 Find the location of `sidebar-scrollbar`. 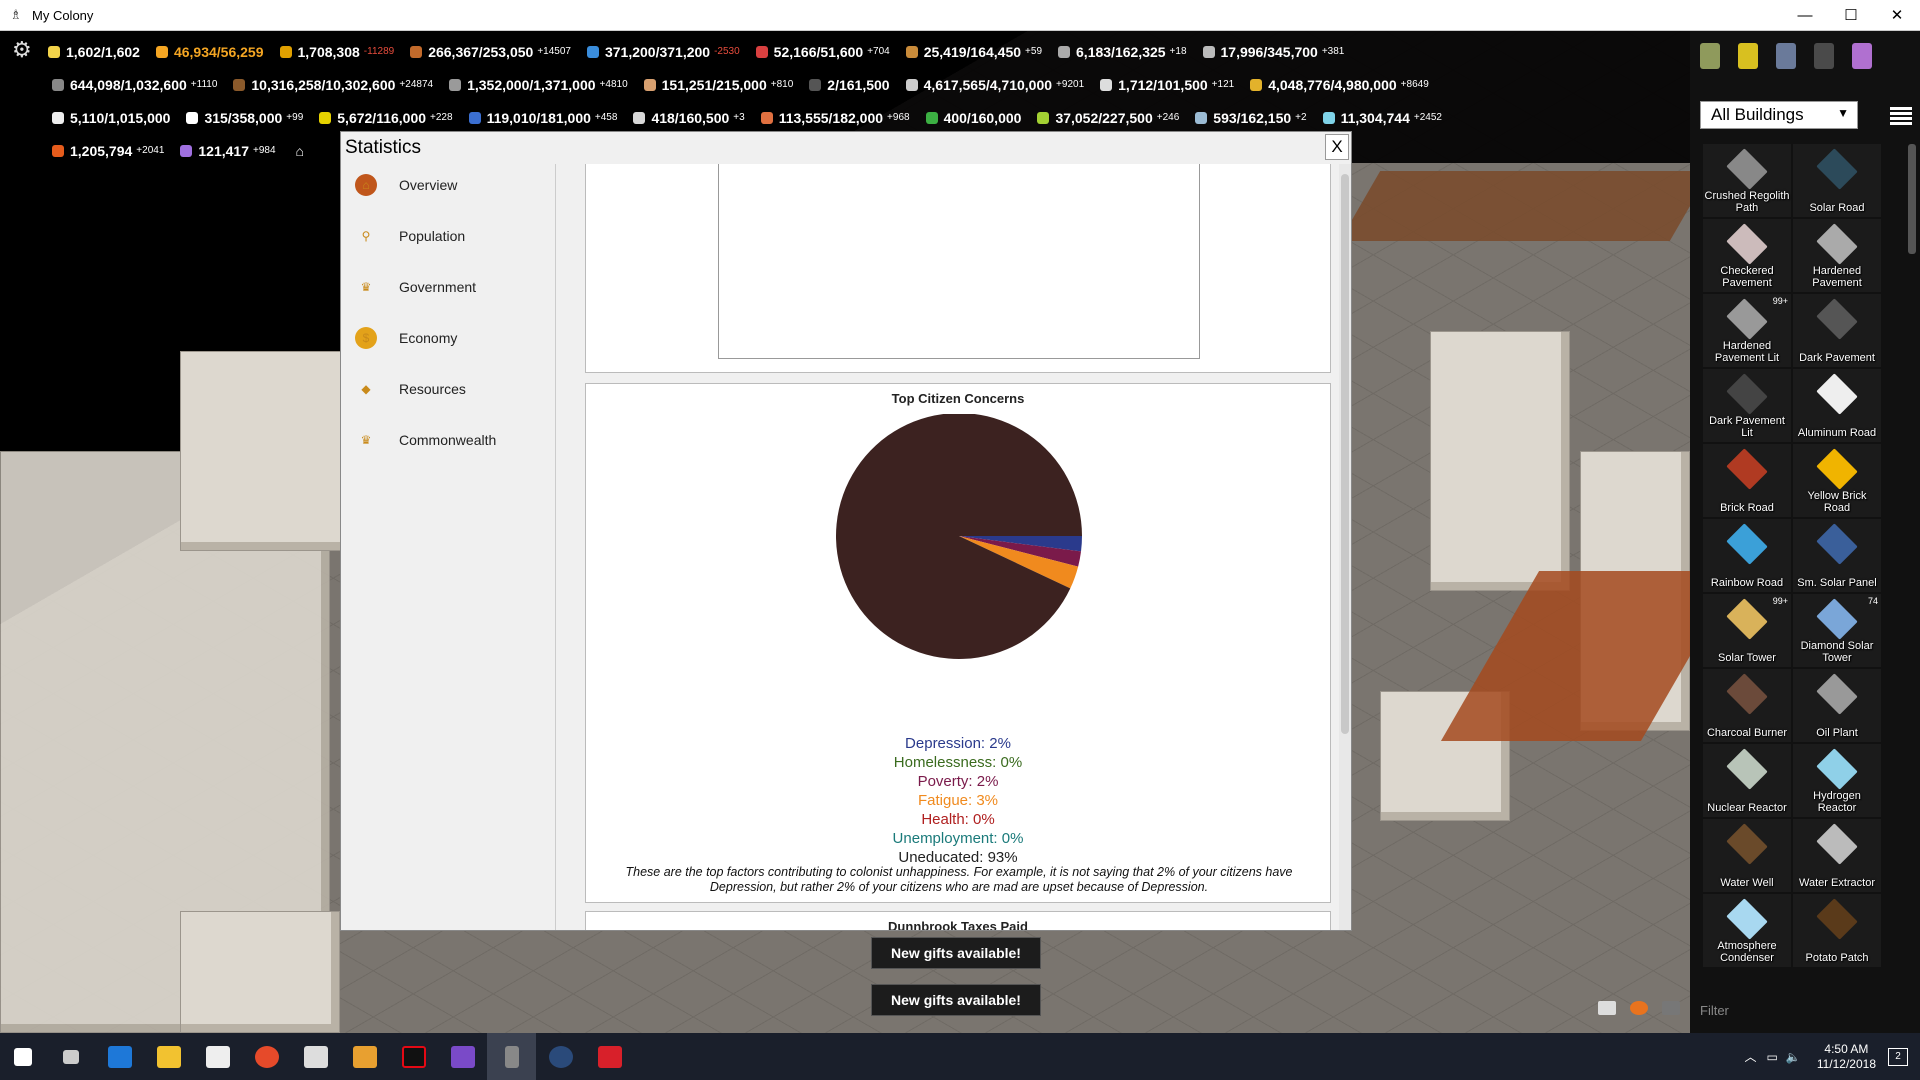

sidebar-scrollbar is located at coordinates (1912, 199).